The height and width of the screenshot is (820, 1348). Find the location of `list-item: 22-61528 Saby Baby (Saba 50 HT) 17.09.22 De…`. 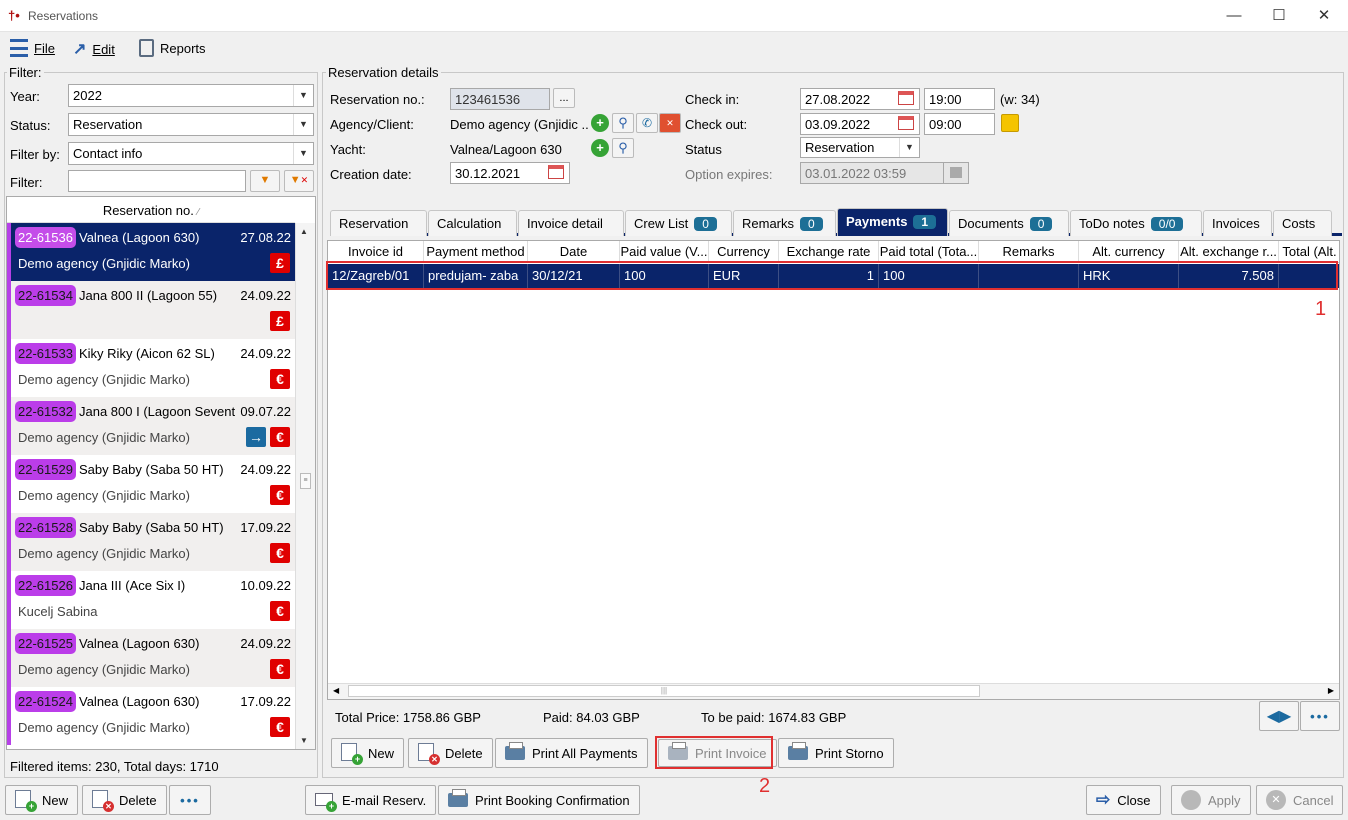

list-item: 22-61528 Saby Baby (Saba 50 HT) 17.09.22 De… is located at coordinates (151, 542).